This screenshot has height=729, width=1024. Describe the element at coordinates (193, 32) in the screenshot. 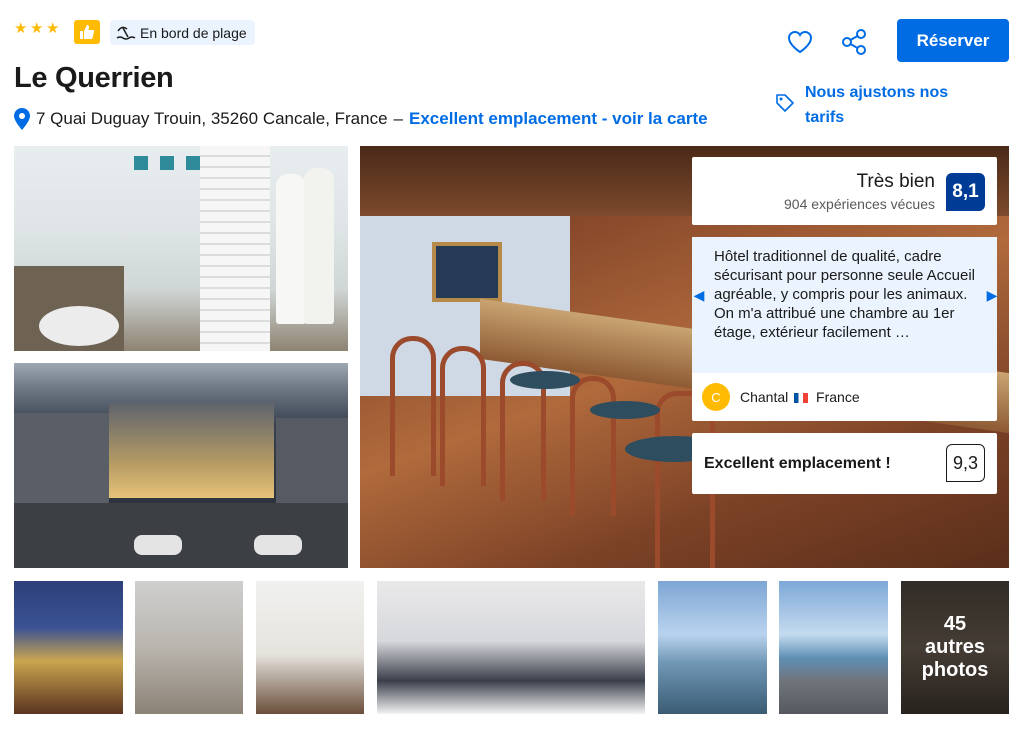

I see `beach-badge-label: En bord de plage` at that location.